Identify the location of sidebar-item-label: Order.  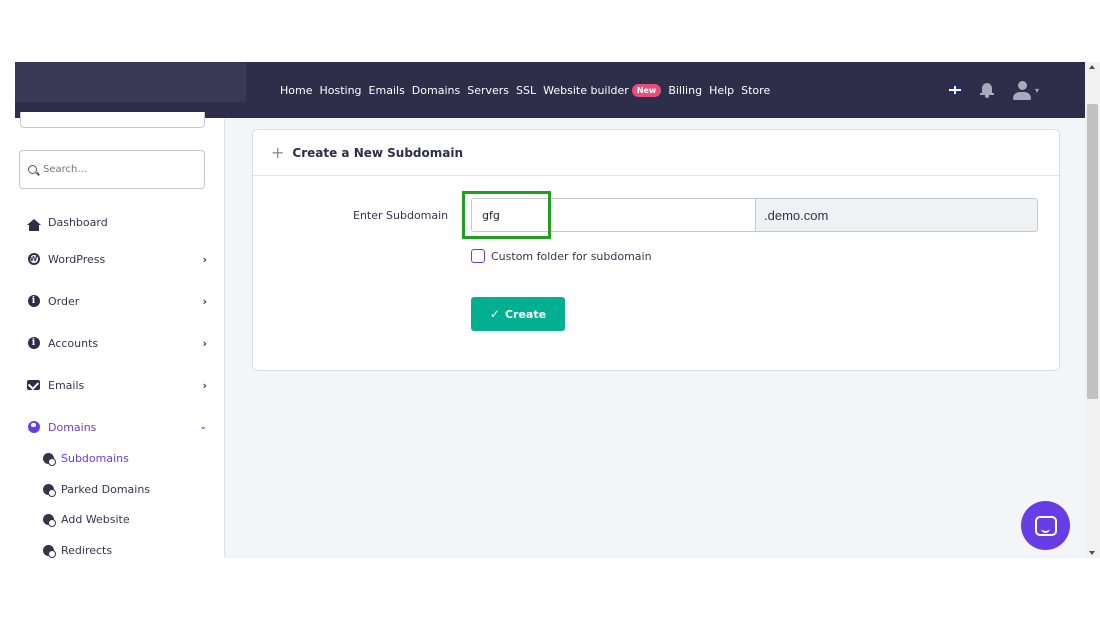
(64, 301).